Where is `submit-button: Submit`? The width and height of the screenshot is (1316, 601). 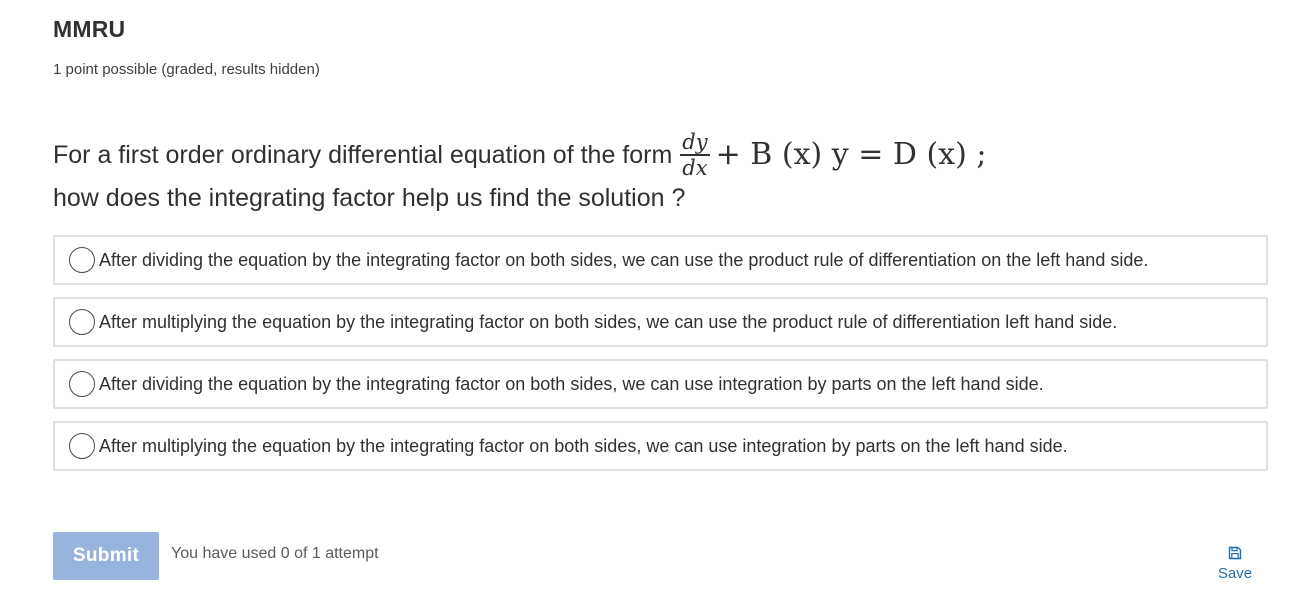
submit-button: Submit is located at coordinates (106, 556).